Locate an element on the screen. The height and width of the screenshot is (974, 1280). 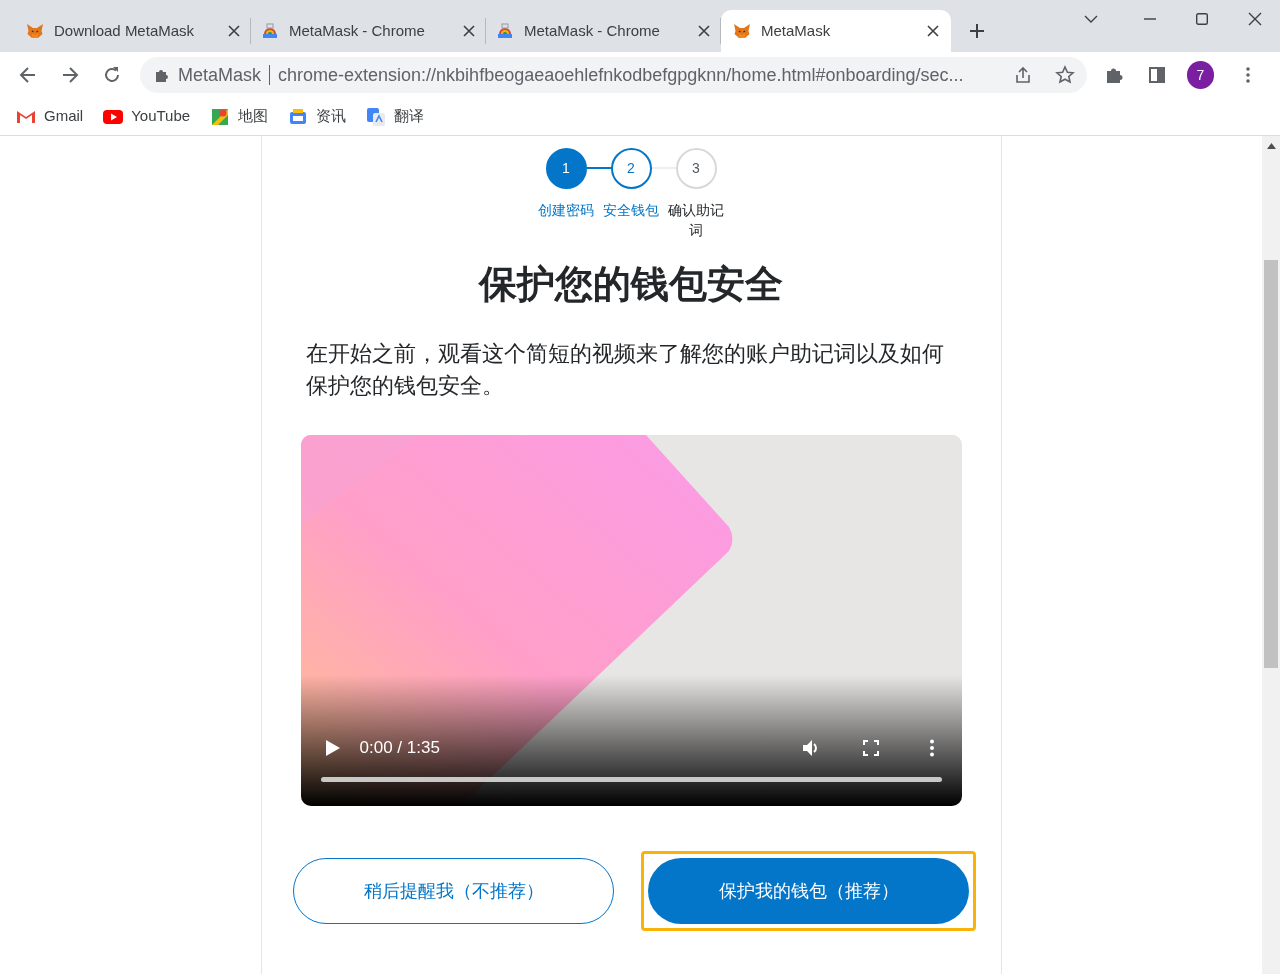
video-time: 0:00 / 1:35 is located at coordinates (399, 748).